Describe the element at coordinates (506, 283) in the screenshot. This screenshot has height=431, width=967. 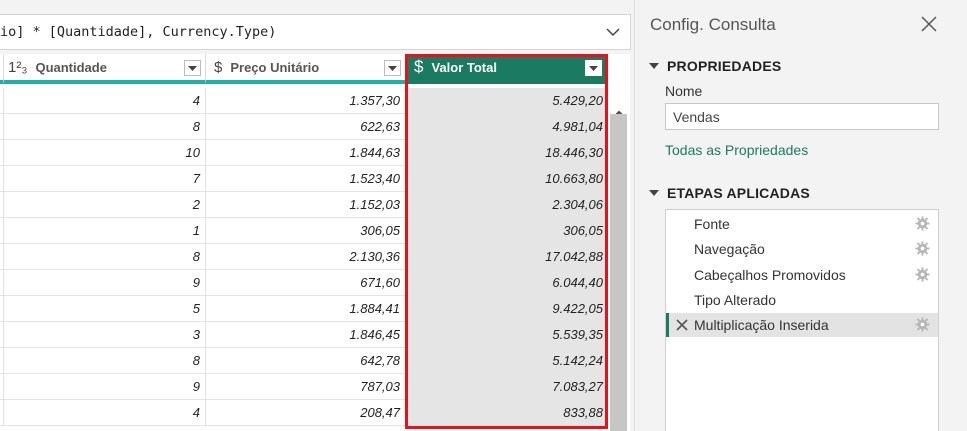
I see `cell-valor-total: 6.044,40` at that location.